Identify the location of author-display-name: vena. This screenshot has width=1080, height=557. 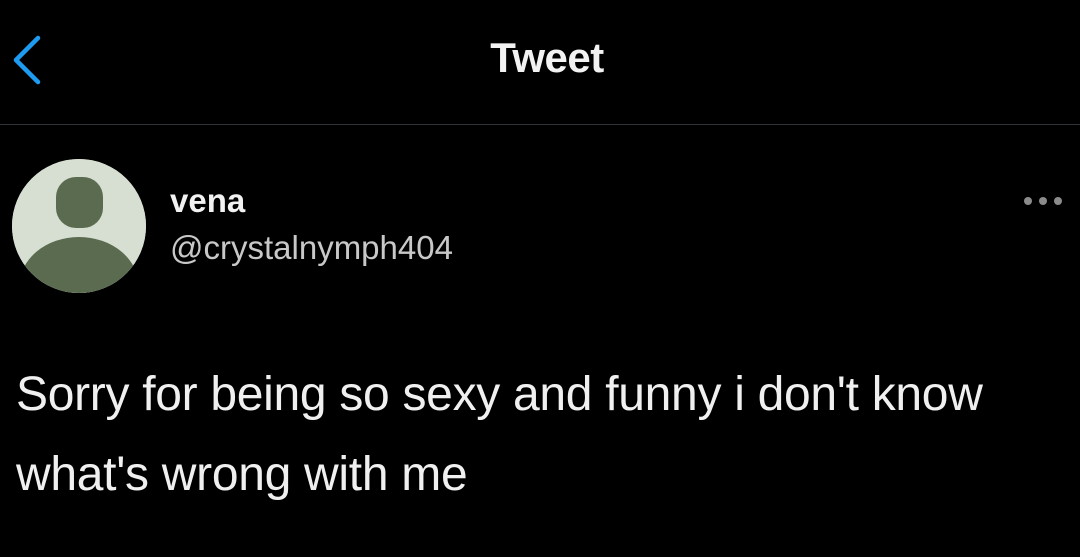
(207, 201).